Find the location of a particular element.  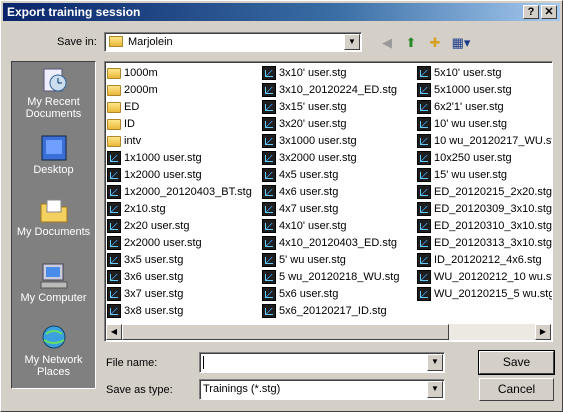

place-network: My Network Places is located at coordinates (53, 351).